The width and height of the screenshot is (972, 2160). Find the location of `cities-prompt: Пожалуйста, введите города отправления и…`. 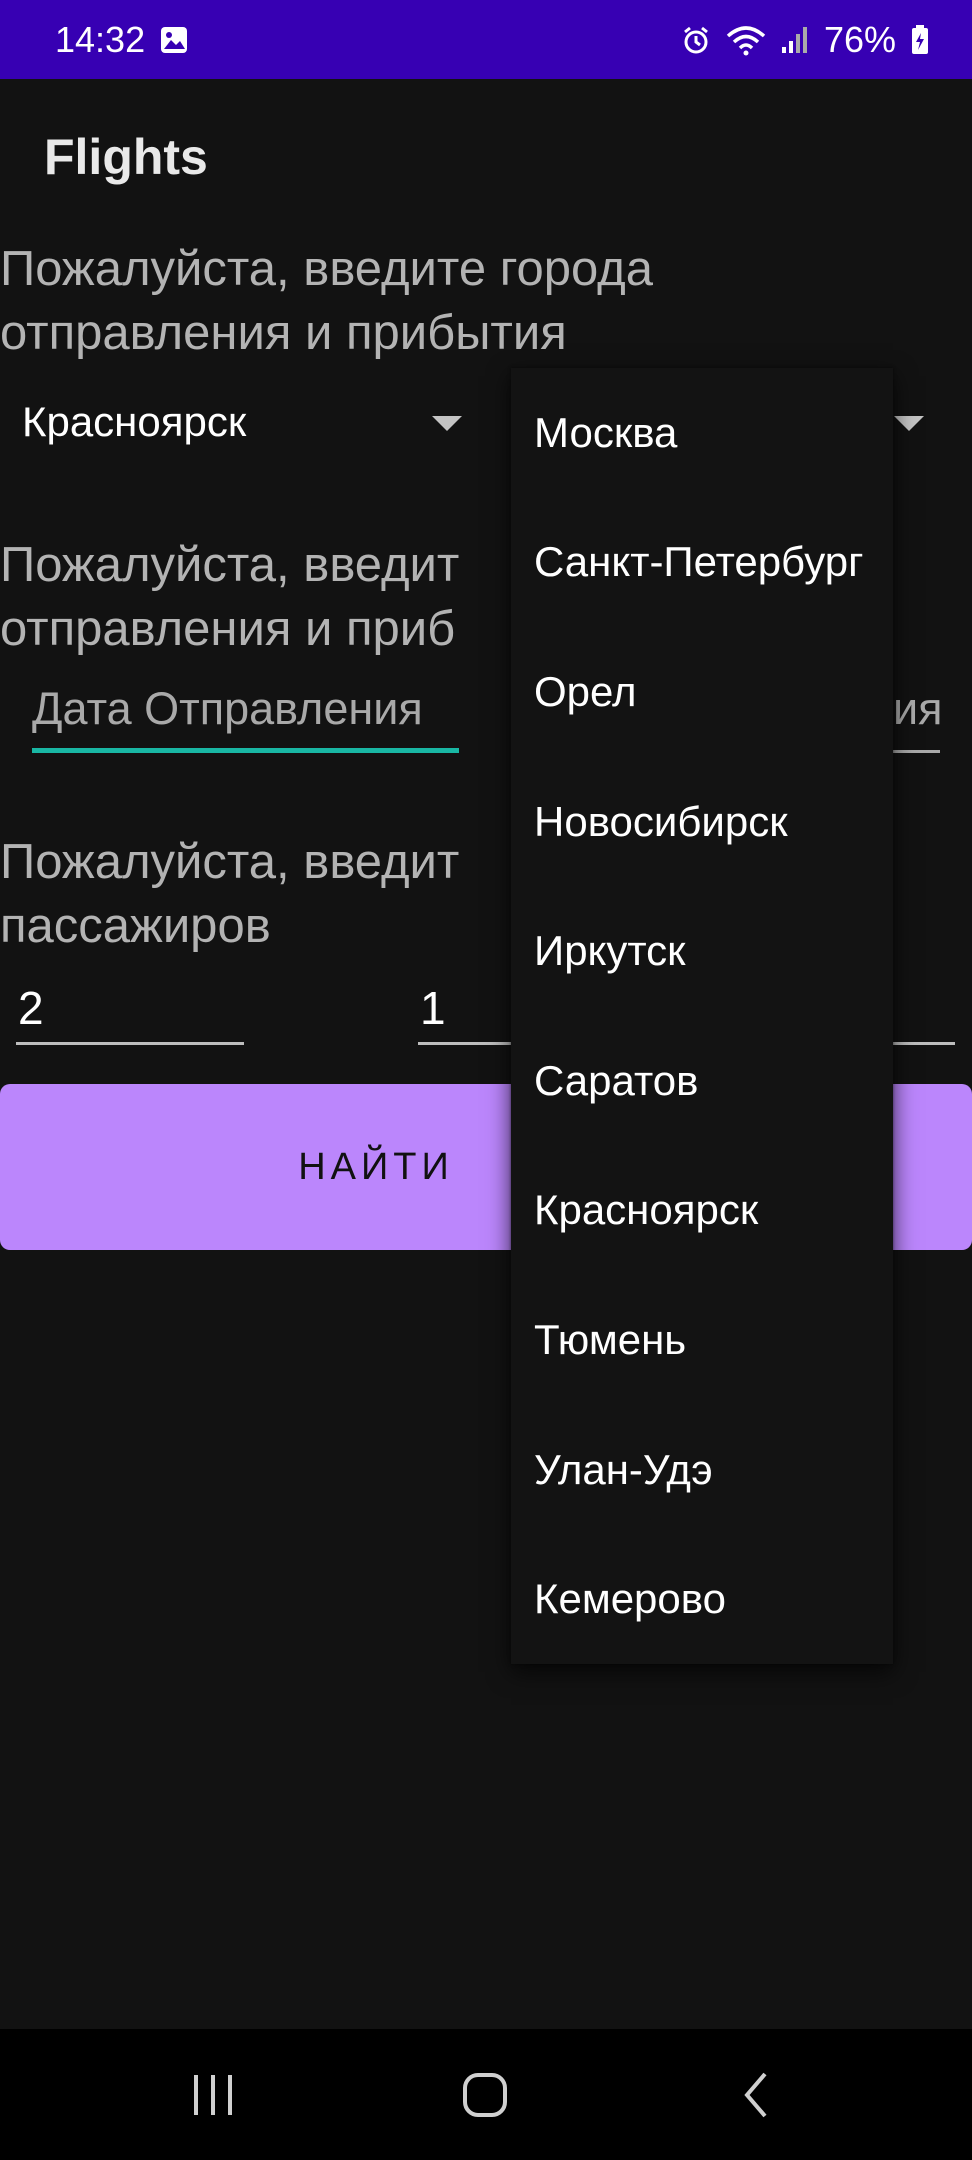

cities-prompt: Пожалуйста, введите города отправления и… is located at coordinates (486, 301).